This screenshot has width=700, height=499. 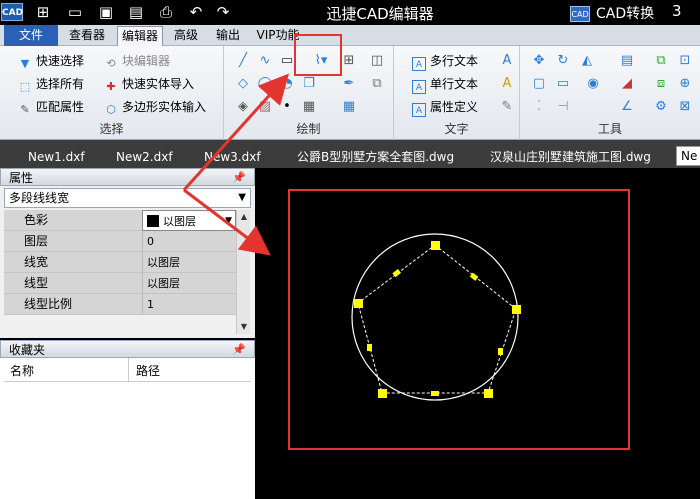 What do you see at coordinates (377, 61) in the screenshot?
I see `region-icon: ◫` at bounding box center [377, 61].